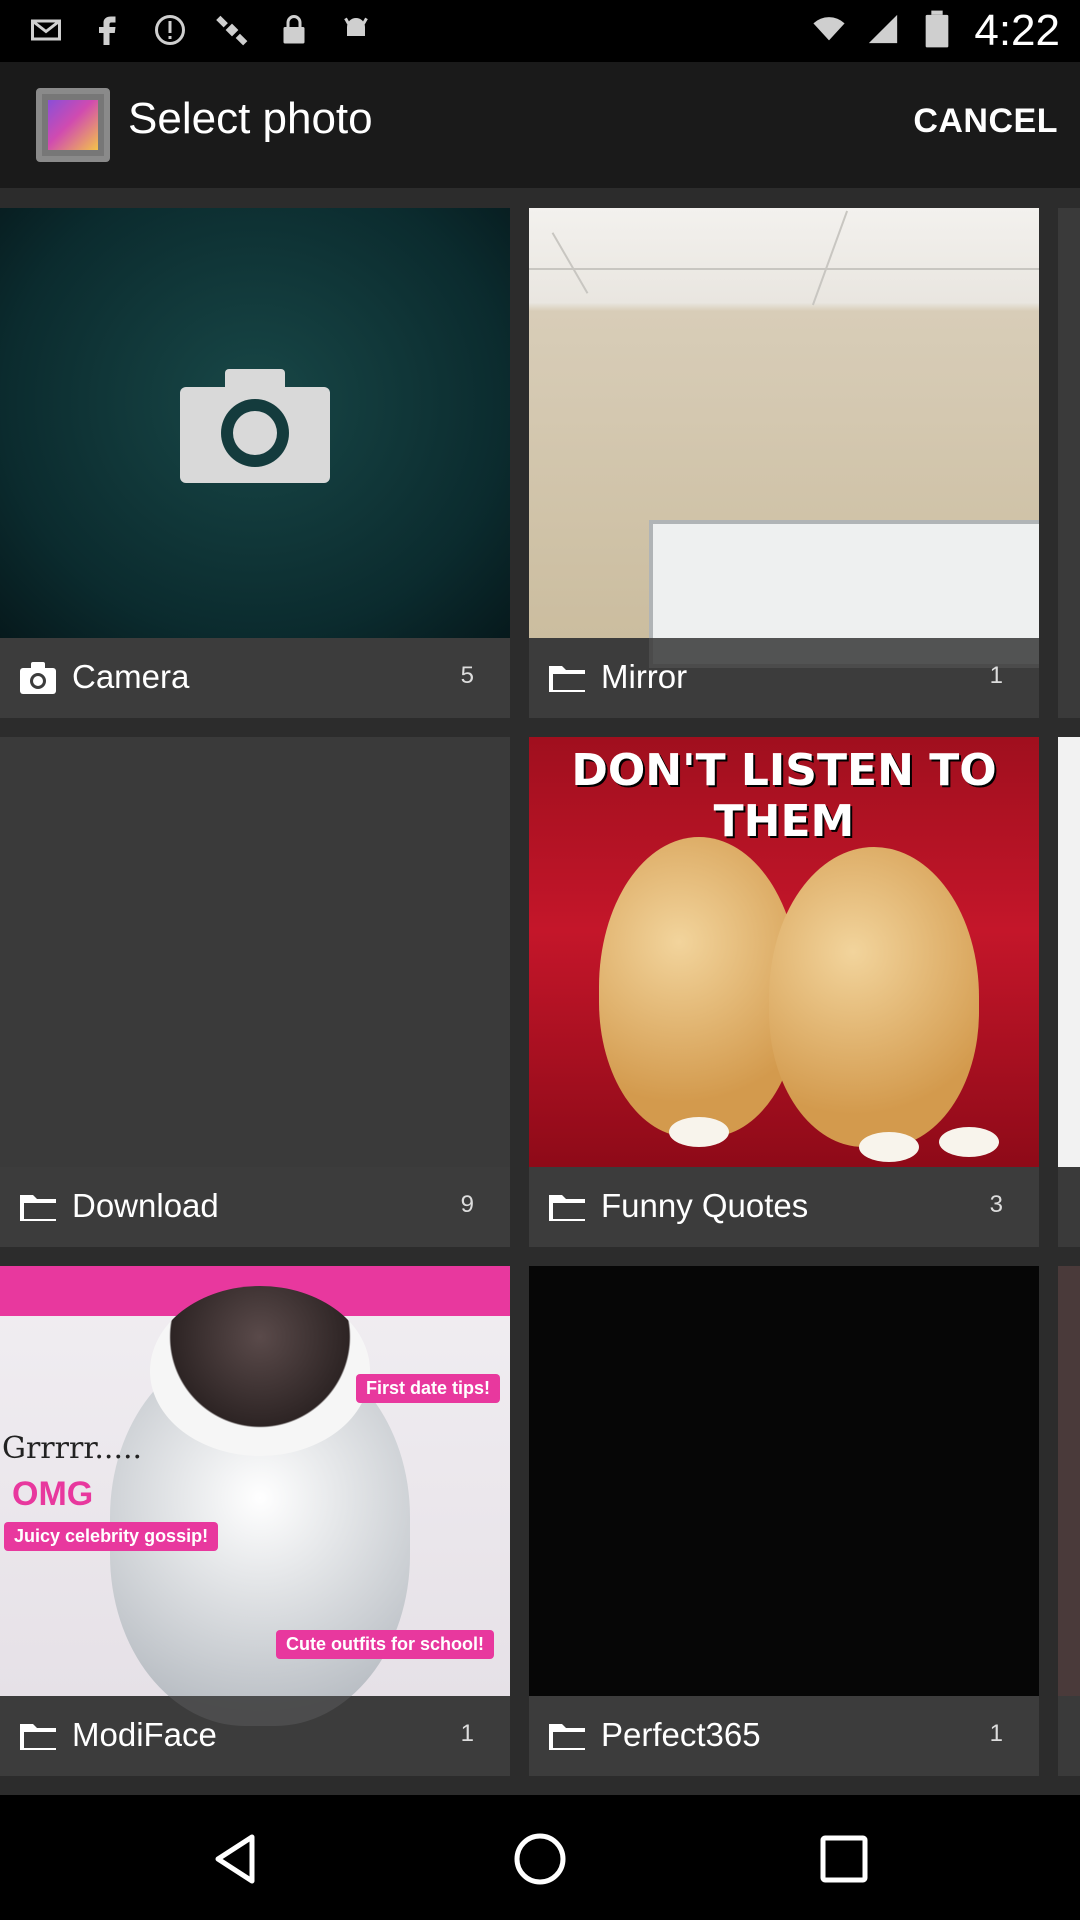  I want to click on album-name: ModiFace, so click(144, 1734).